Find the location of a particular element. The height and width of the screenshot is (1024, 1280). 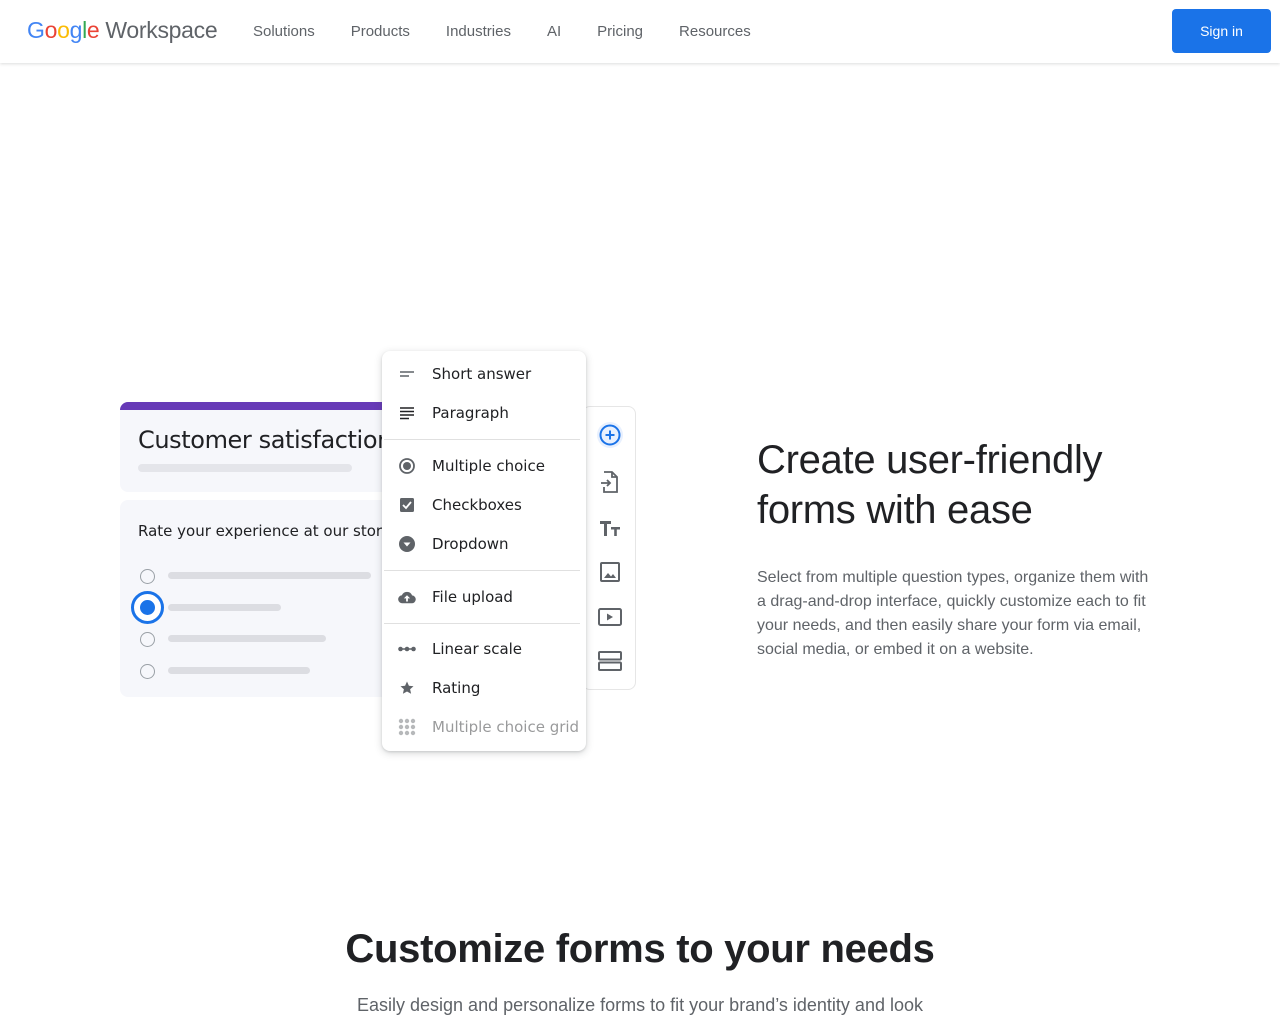

nav-resources: Resources is located at coordinates (715, 31).